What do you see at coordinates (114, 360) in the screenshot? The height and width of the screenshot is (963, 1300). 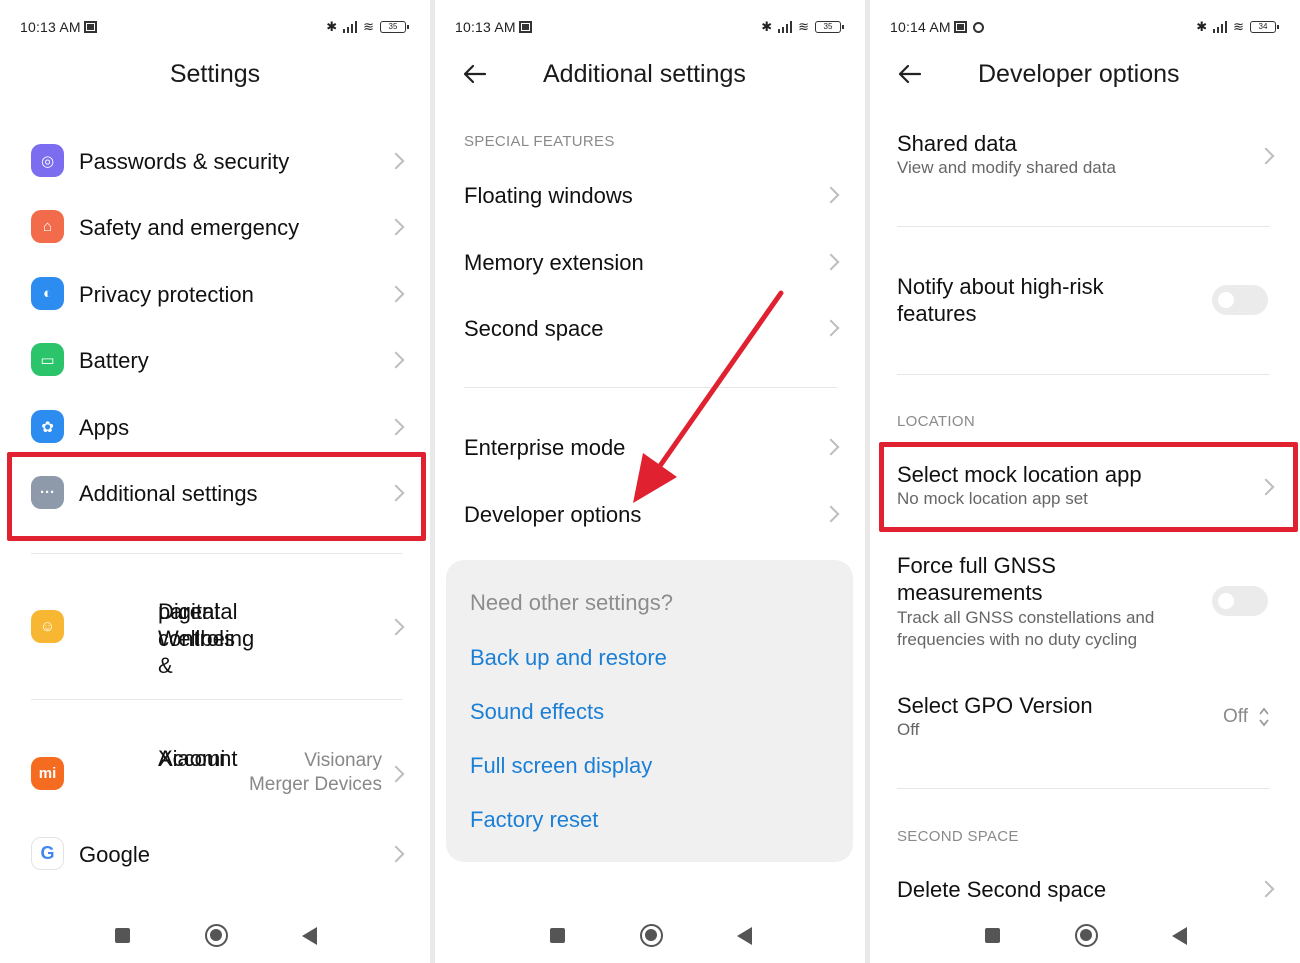 I see `settings-item-label: Battery` at bounding box center [114, 360].